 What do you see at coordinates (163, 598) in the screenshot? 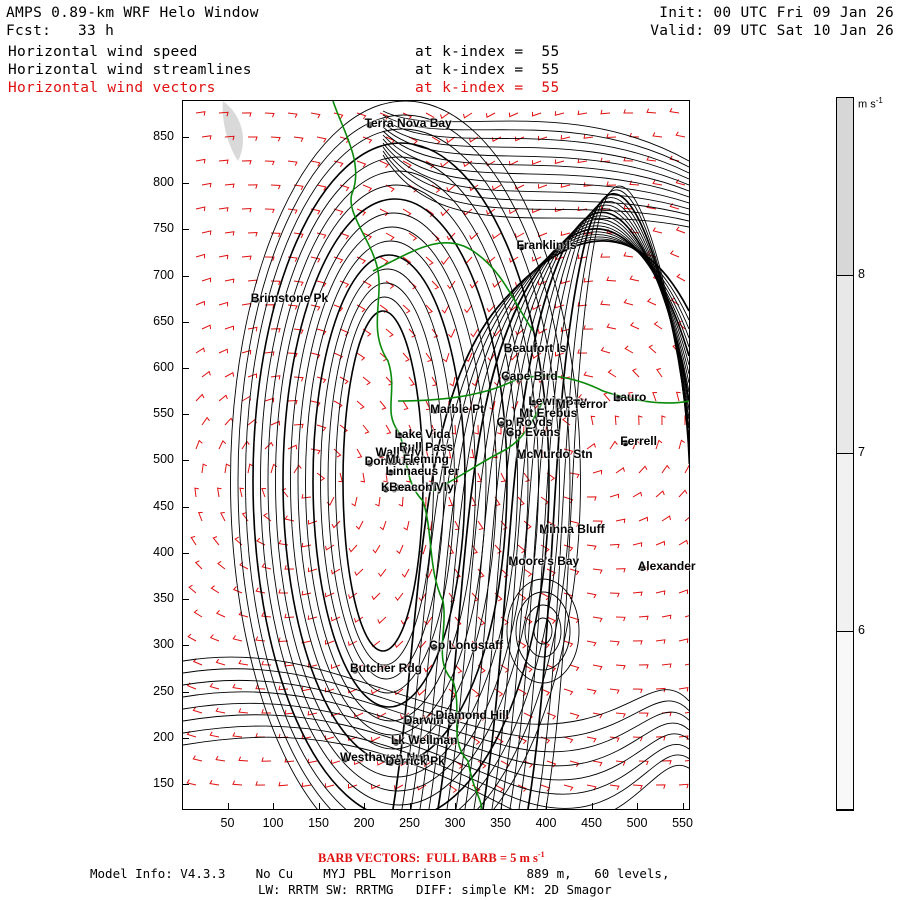
I see `y-tick-label: 350` at bounding box center [163, 598].